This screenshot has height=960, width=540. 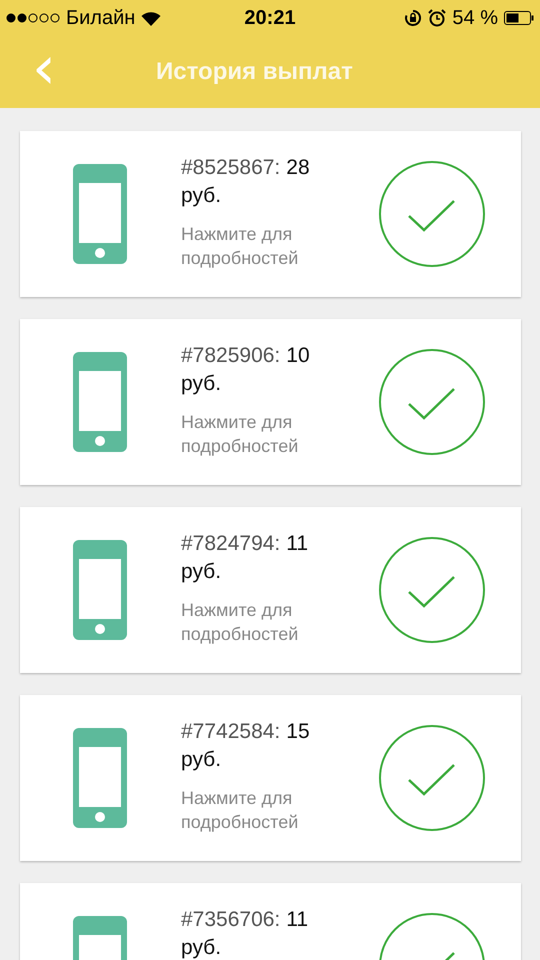 What do you see at coordinates (151, 18) in the screenshot?
I see `wifi-icon` at bounding box center [151, 18].